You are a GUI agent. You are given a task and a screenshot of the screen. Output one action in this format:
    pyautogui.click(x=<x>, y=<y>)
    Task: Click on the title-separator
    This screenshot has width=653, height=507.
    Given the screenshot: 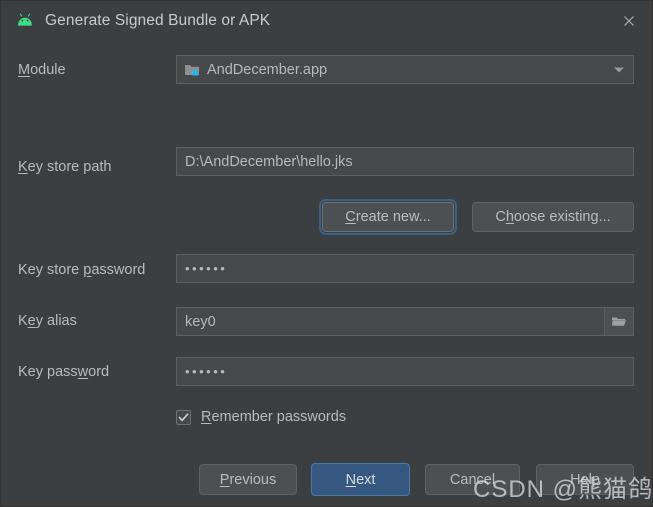 What is the action you would take?
    pyautogui.click(x=326, y=41)
    